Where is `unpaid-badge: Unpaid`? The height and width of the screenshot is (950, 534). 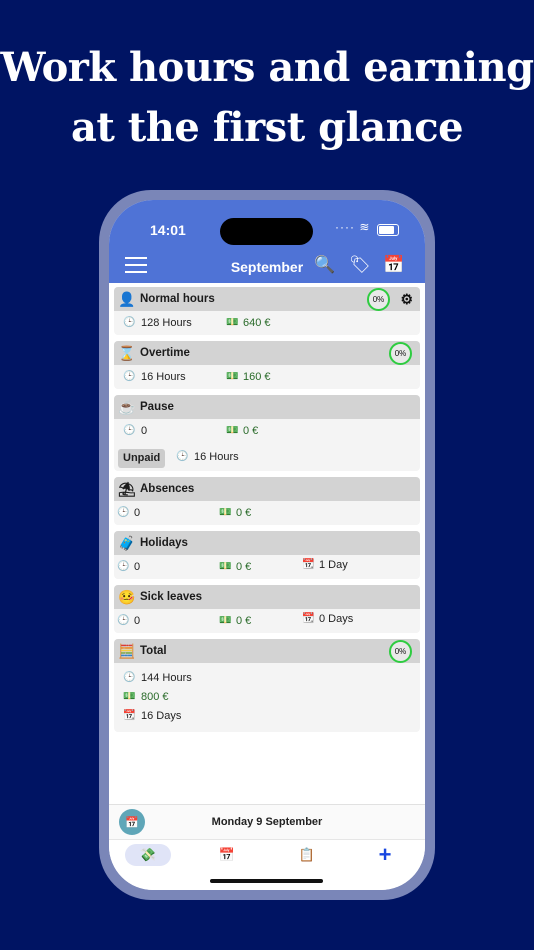
unpaid-badge: Unpaid is located at coordinates (142, 458).